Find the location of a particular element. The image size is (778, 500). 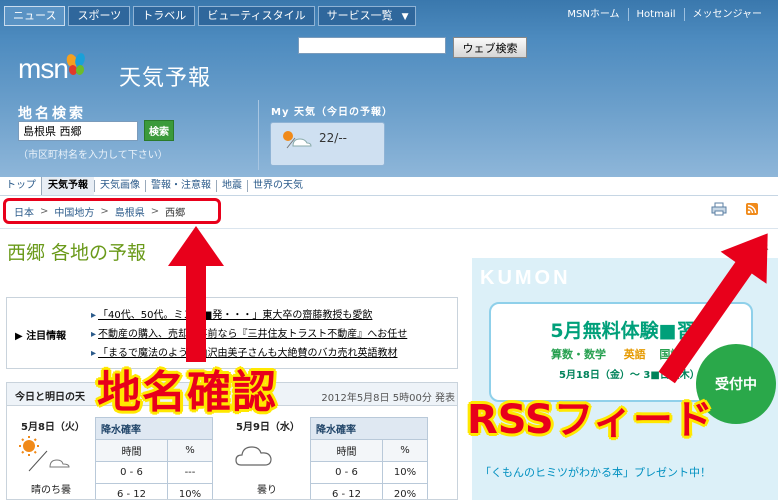

tab-services-dropdown: サービス一覧 ▼ is located at coordinates (366, 16).